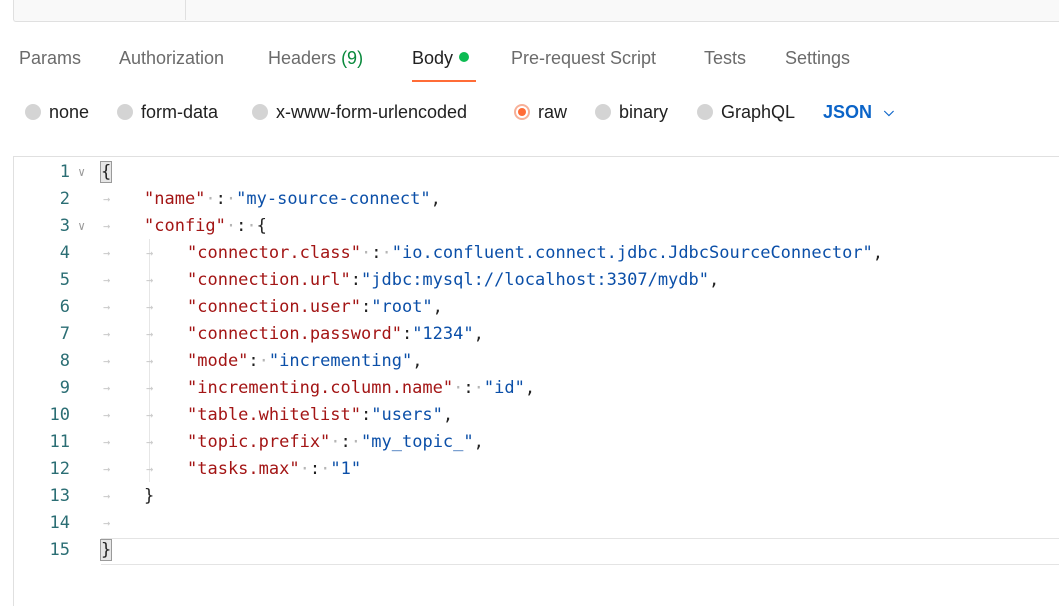 This screenshot has width=1059, height=606. Describe the element at coordinates (50, 58) in the screenshot. I see `tab-params: Params` at that location.